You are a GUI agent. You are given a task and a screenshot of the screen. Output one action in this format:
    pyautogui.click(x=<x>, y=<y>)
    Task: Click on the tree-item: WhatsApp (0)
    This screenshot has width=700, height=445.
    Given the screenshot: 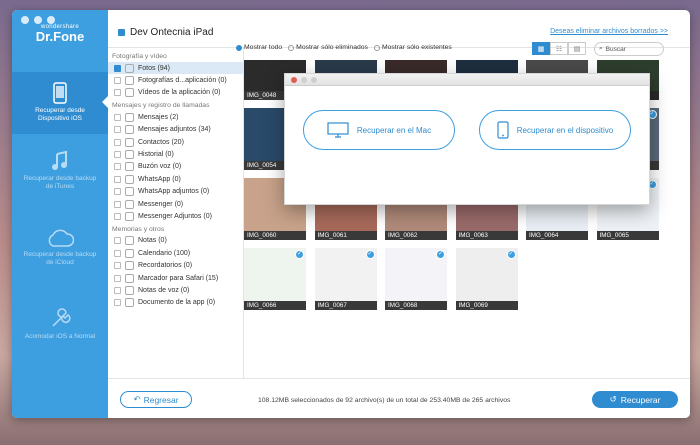 What is the action you would take?
    pyautogui.click(x=175, y=179)
    